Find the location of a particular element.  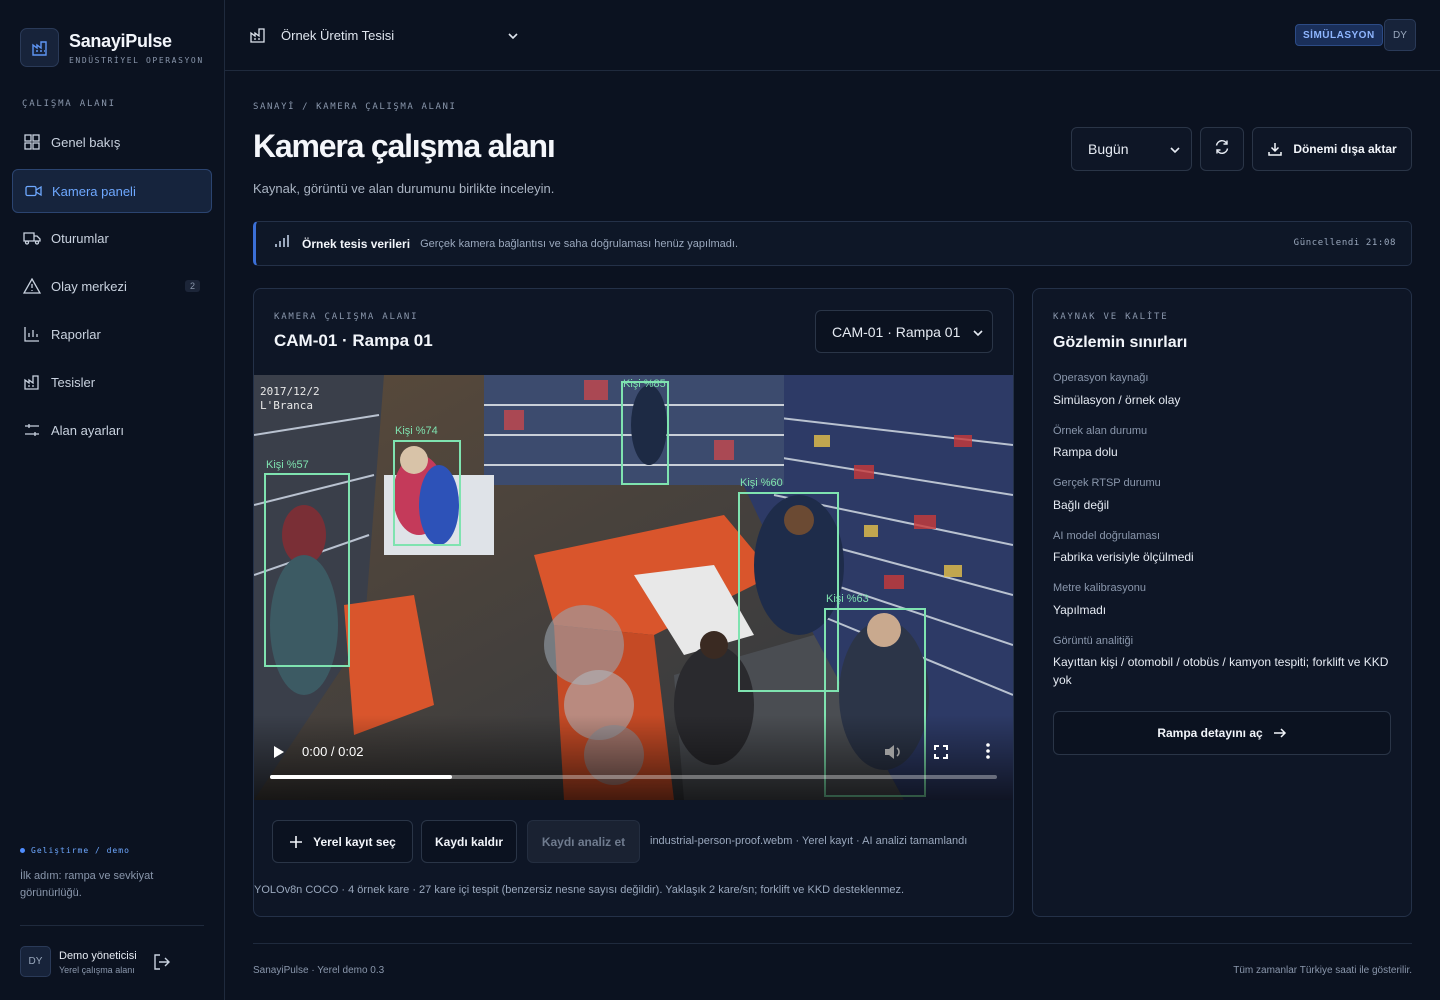

camera-eyebrow: KAMERA ÇALIŞMA ALANI is located at coordinates (346, 317).